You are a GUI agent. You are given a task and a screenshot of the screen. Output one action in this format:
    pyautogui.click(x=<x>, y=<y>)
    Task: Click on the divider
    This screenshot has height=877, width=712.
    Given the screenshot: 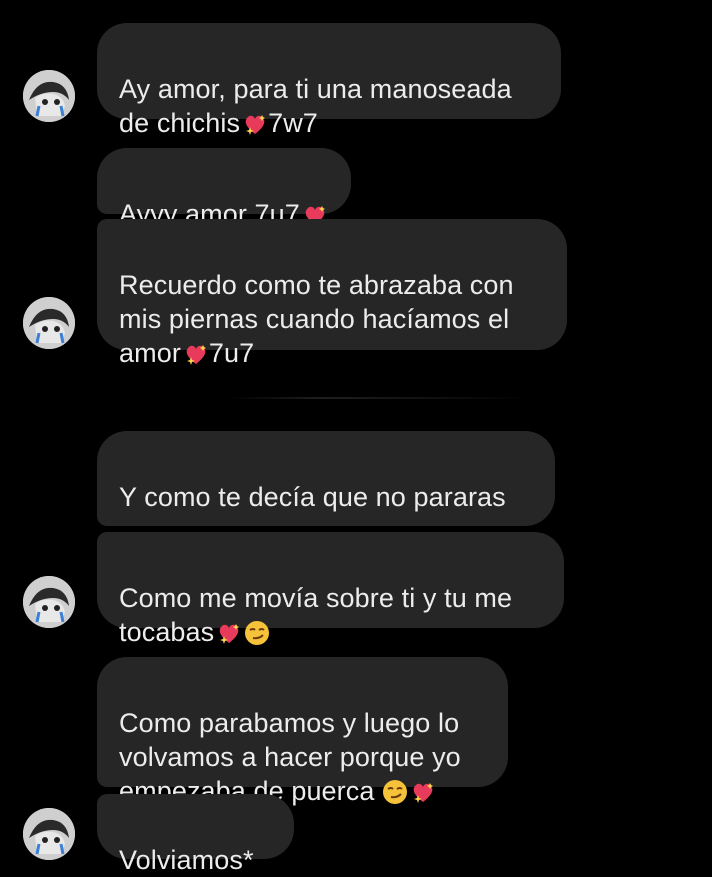 What is the action you would take?
    pyautogui.click(x=380, y=398)
    